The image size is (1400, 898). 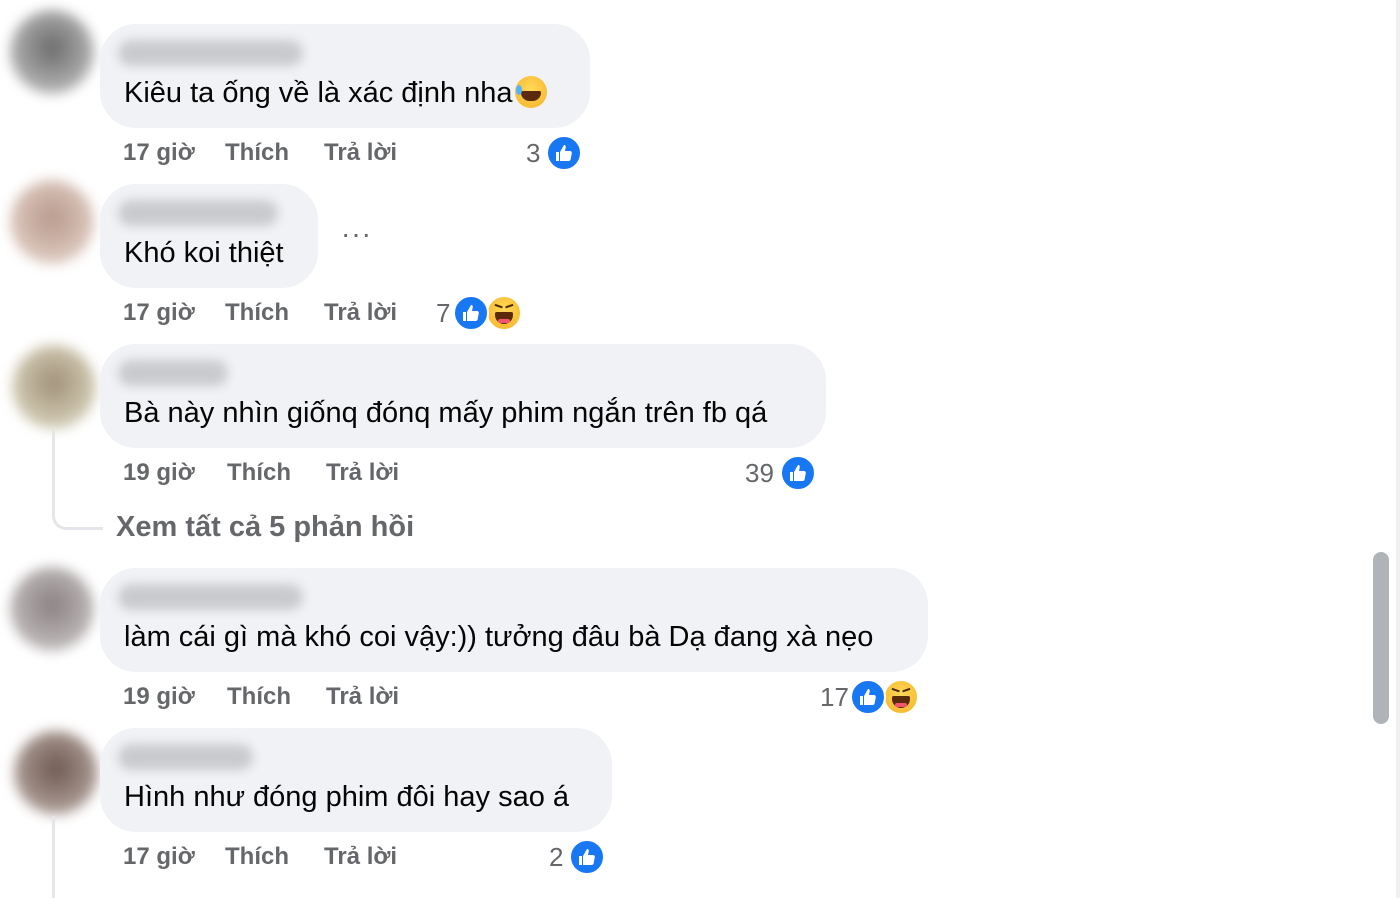 What do you see at coordinates (335, 93) in the screenshot?
I see `comment-text: Kiêu ta ống về là xác định nha` at bounding box center [335, 93].